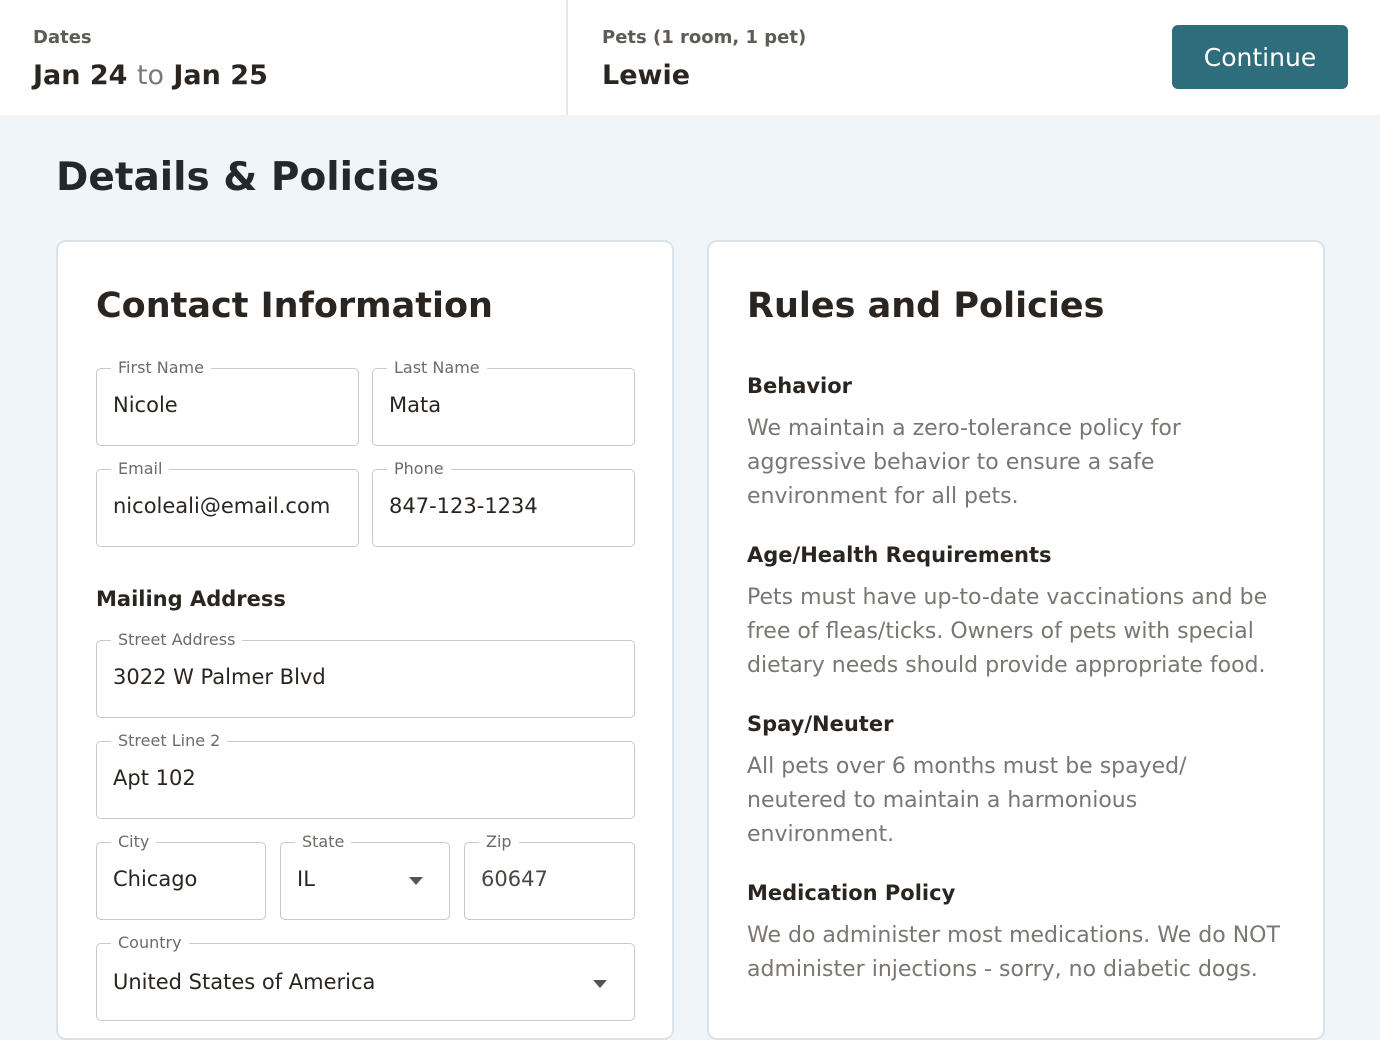  I want to click on email-value: nicoleali@email.com, so click(221, 506).